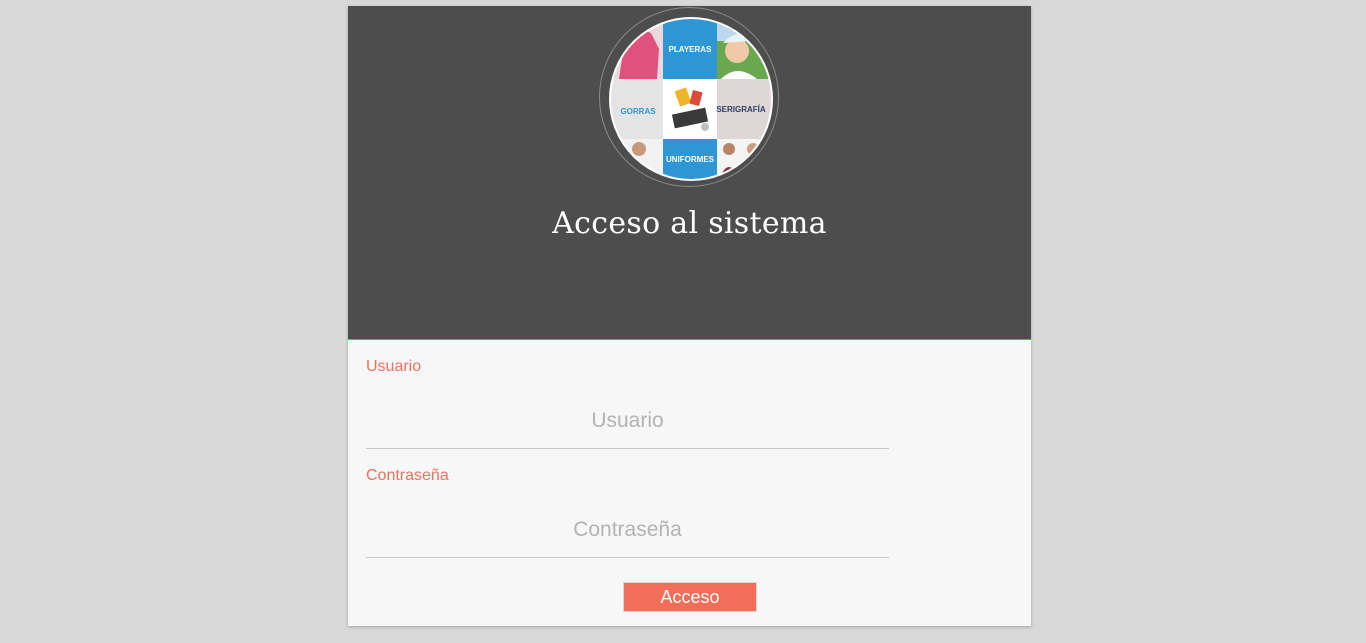  What do you see at coordinates (690, 597) in the screenshot?
I see `login-button: Acceso` at bounding box center [690, 597].